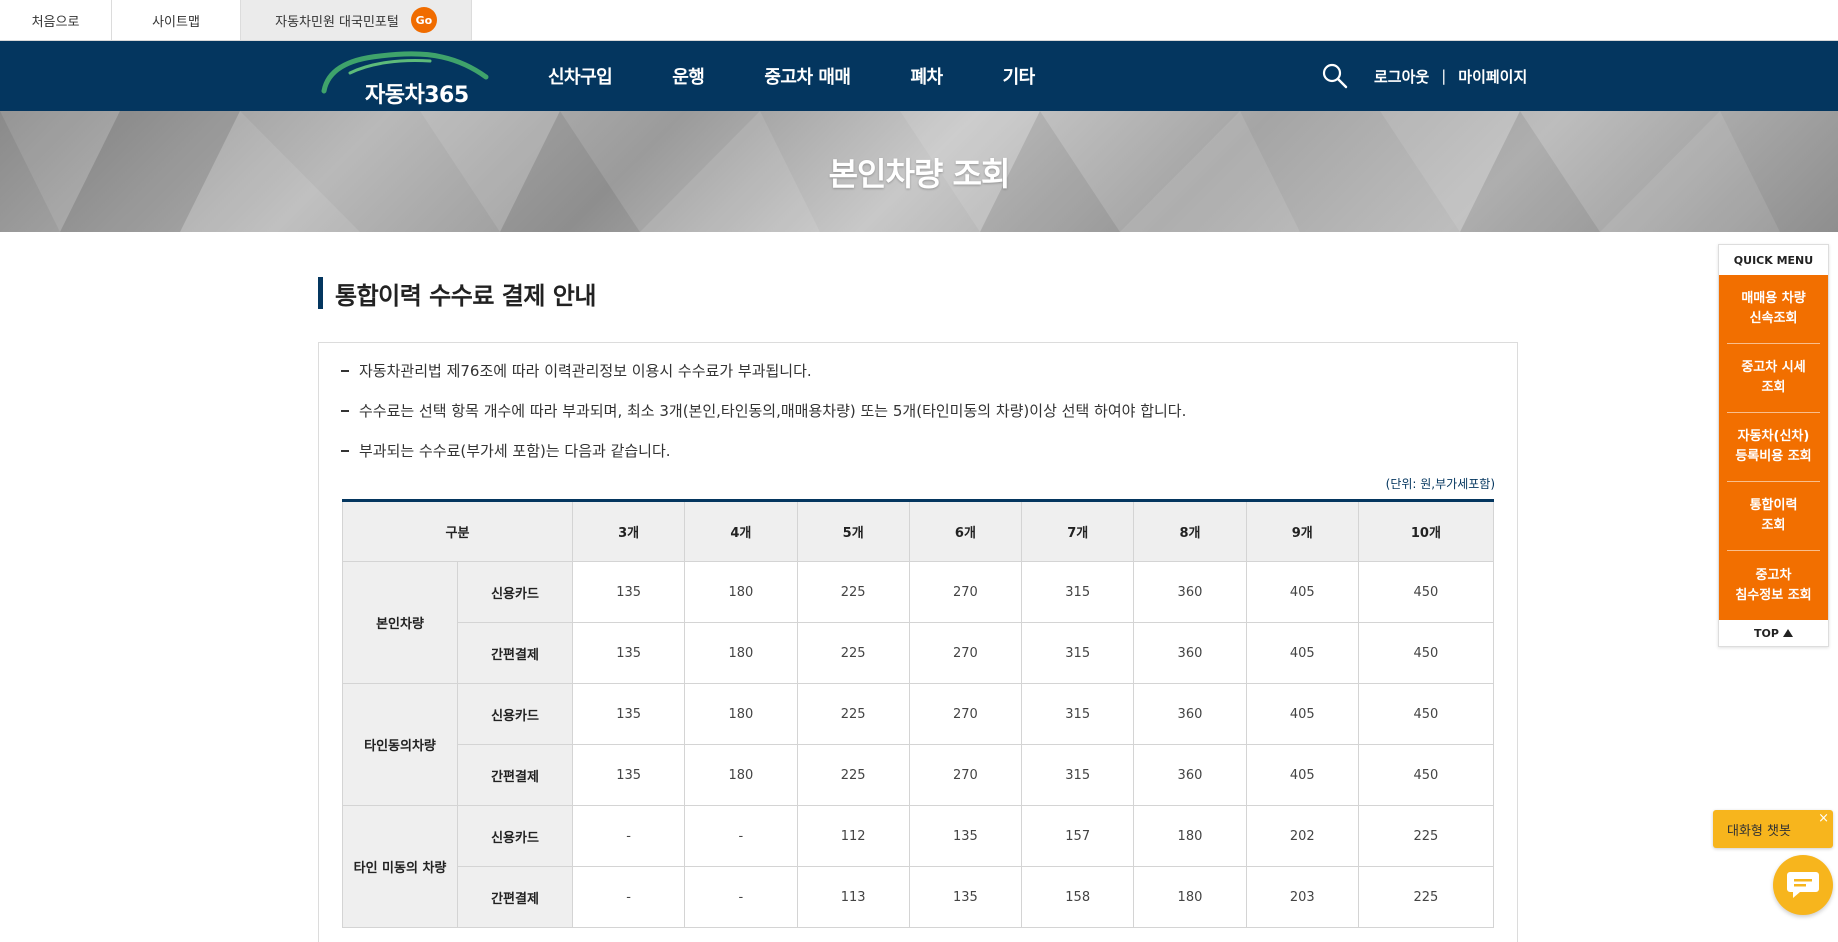 This screenshot has height=942, width=1838. I want to click on fee-cell: 157, so click(1078, 836).